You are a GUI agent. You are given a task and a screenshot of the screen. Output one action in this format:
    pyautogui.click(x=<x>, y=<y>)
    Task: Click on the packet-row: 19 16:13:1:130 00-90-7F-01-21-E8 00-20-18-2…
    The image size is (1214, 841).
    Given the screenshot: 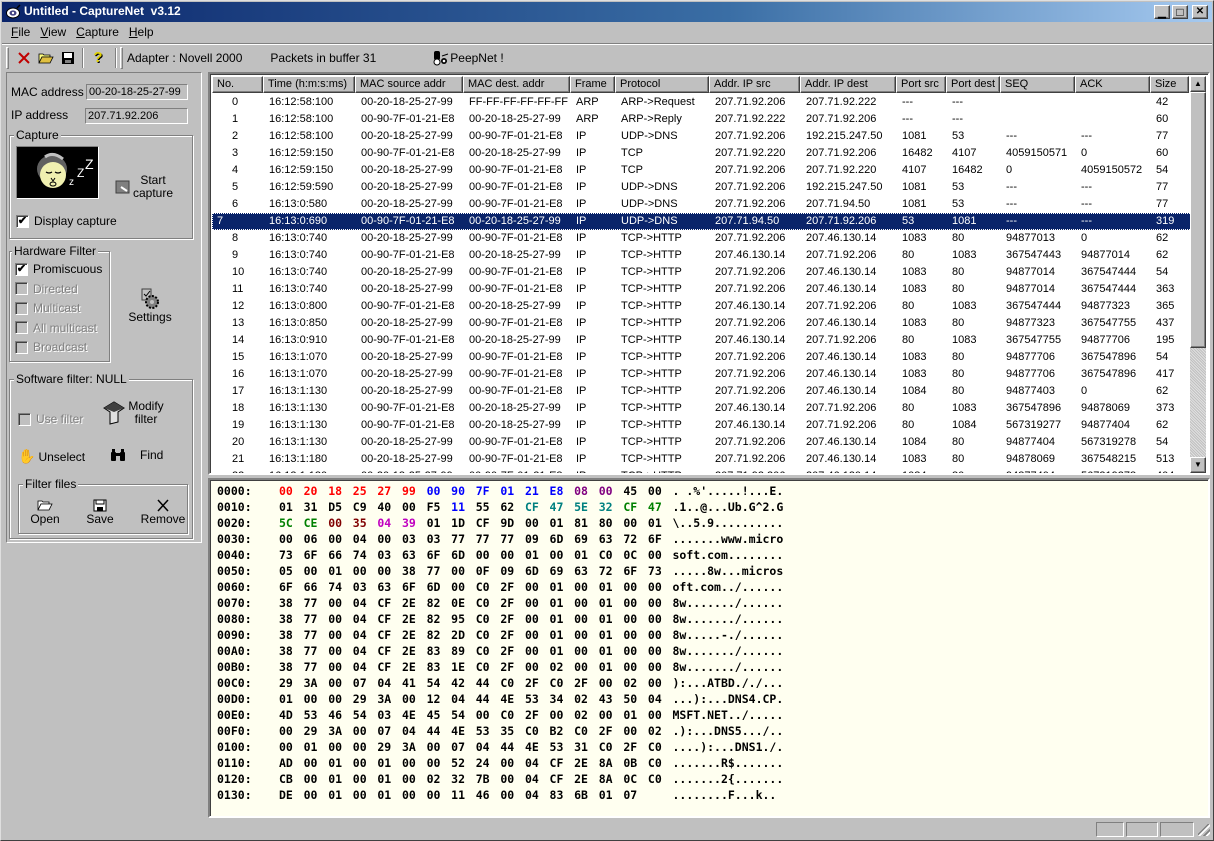 What is the action you would take?
    pyautogui.click(x=703, y=425)
    